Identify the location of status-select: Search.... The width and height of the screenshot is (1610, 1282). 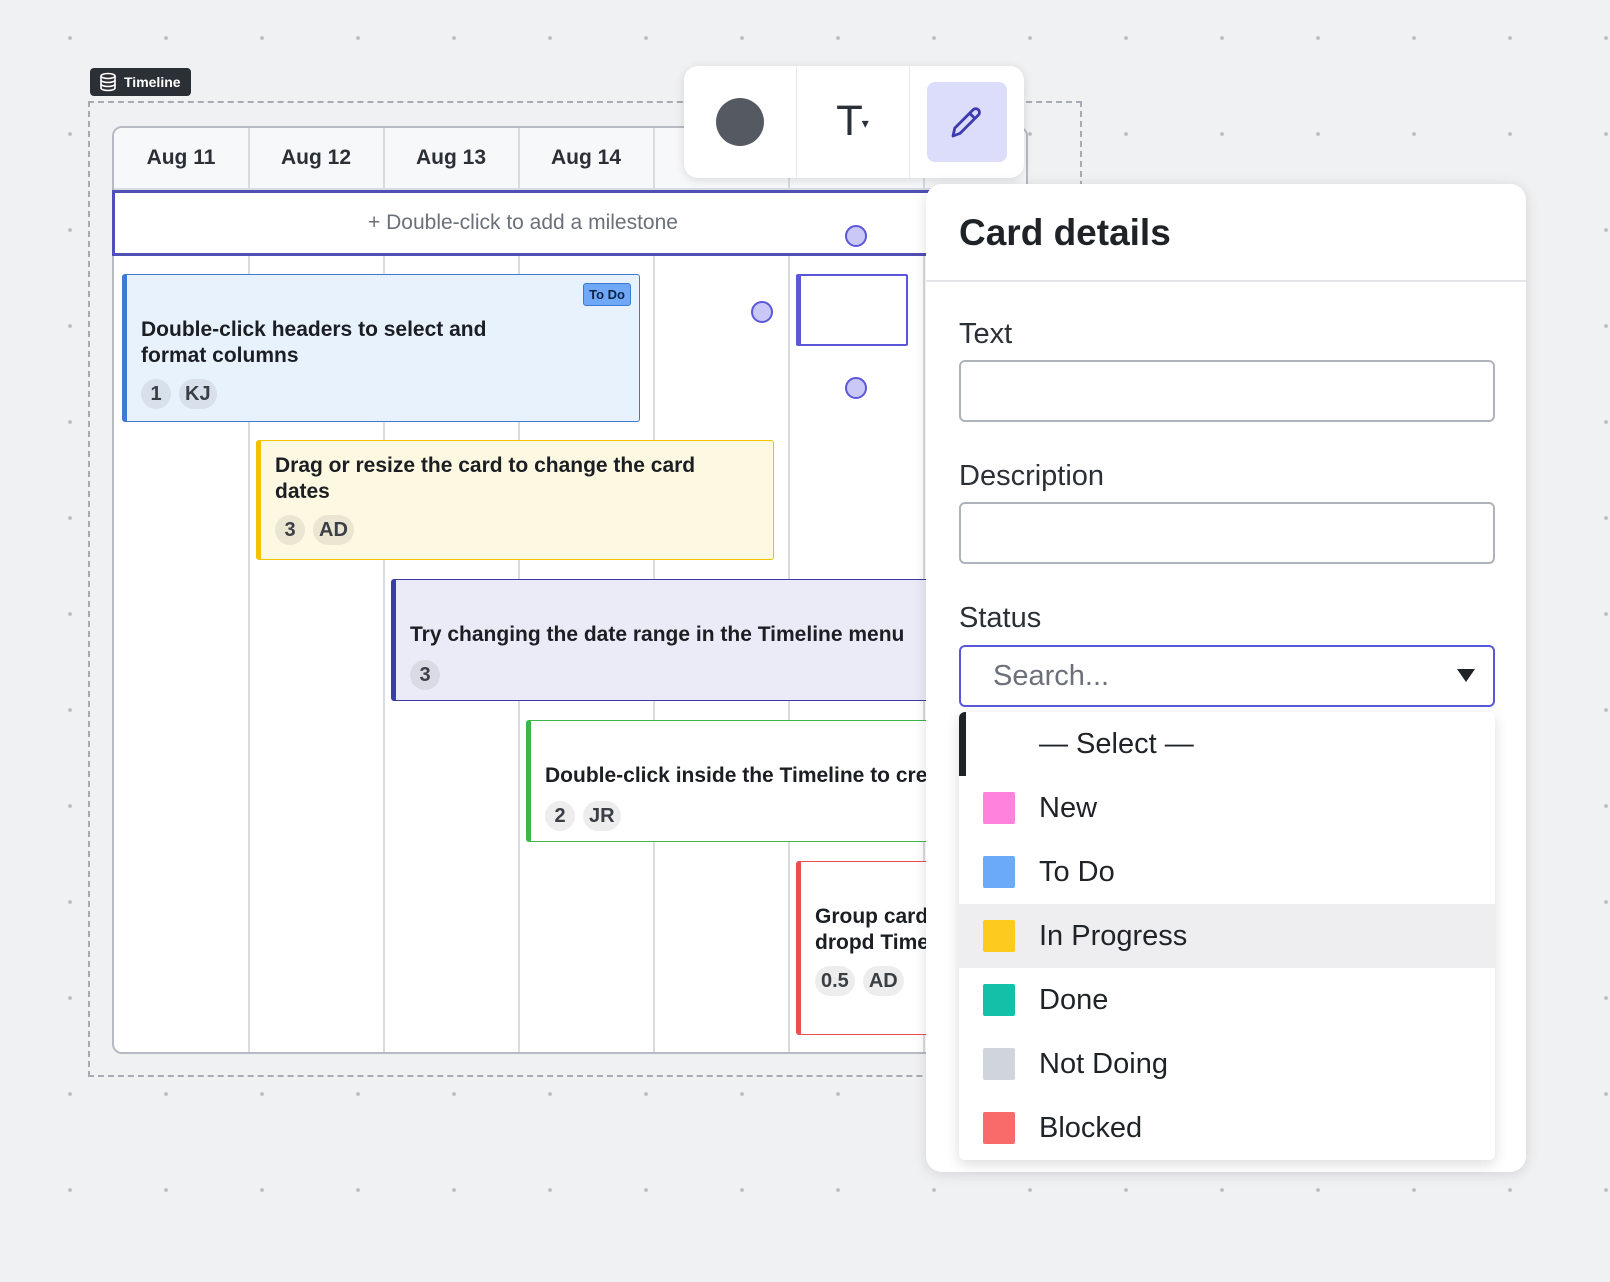
(1227, 676).